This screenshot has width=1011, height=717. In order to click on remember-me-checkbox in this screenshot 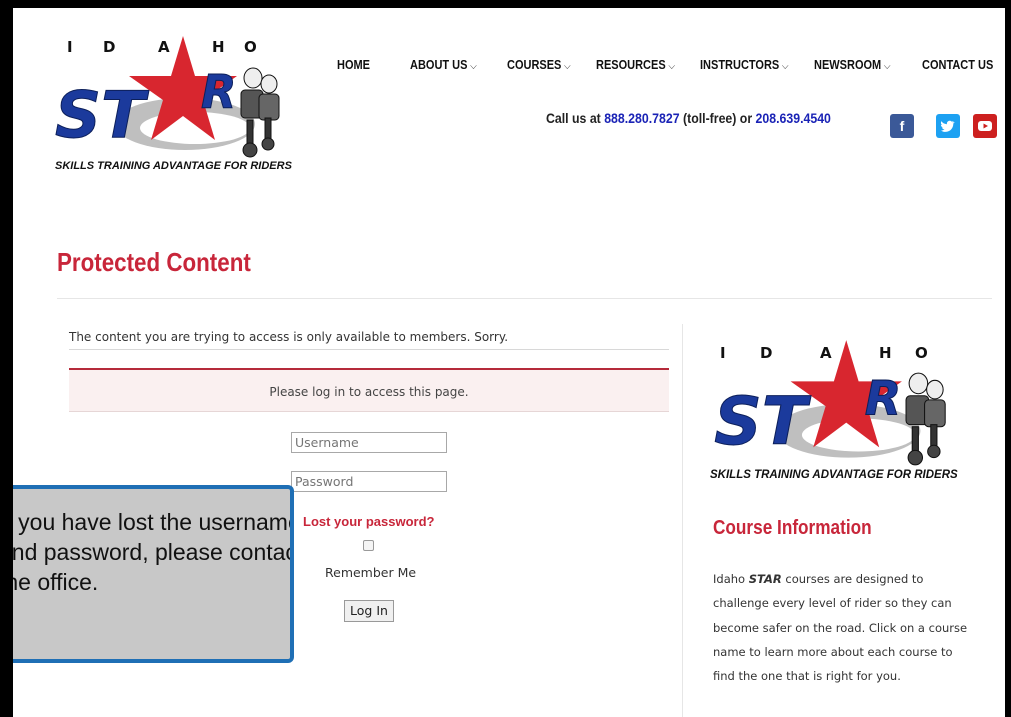, I will do `click(368, 545)`.